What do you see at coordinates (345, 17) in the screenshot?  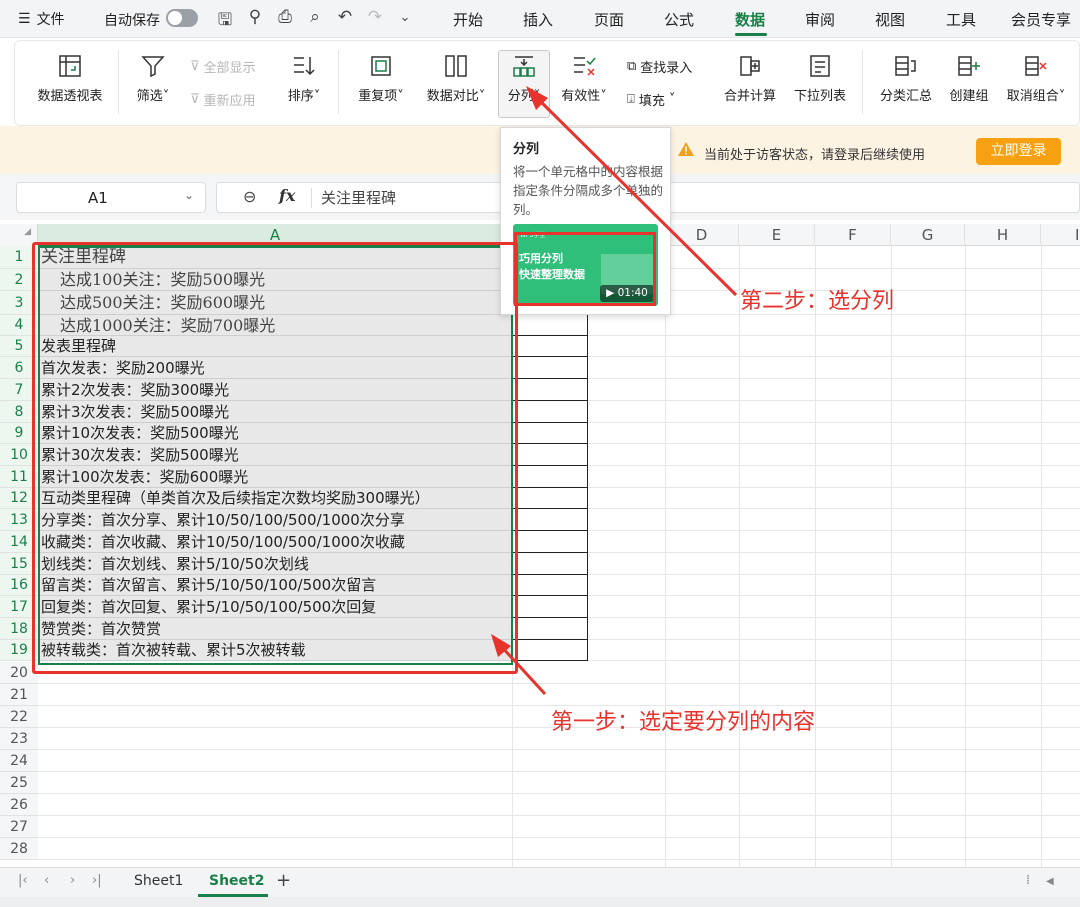 I see `undo-icon: ↶` at bounding box center [345, 17].